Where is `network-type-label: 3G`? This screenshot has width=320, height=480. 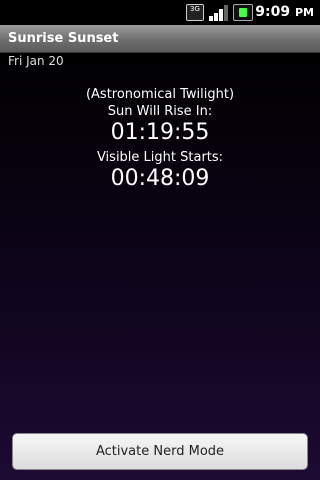
network-type-label: 3G is located at coordinates (195, 9).